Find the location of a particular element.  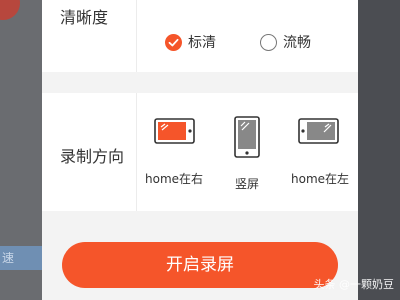

orientation-option-home-left: home在左 is located at coordinates (324, 158).